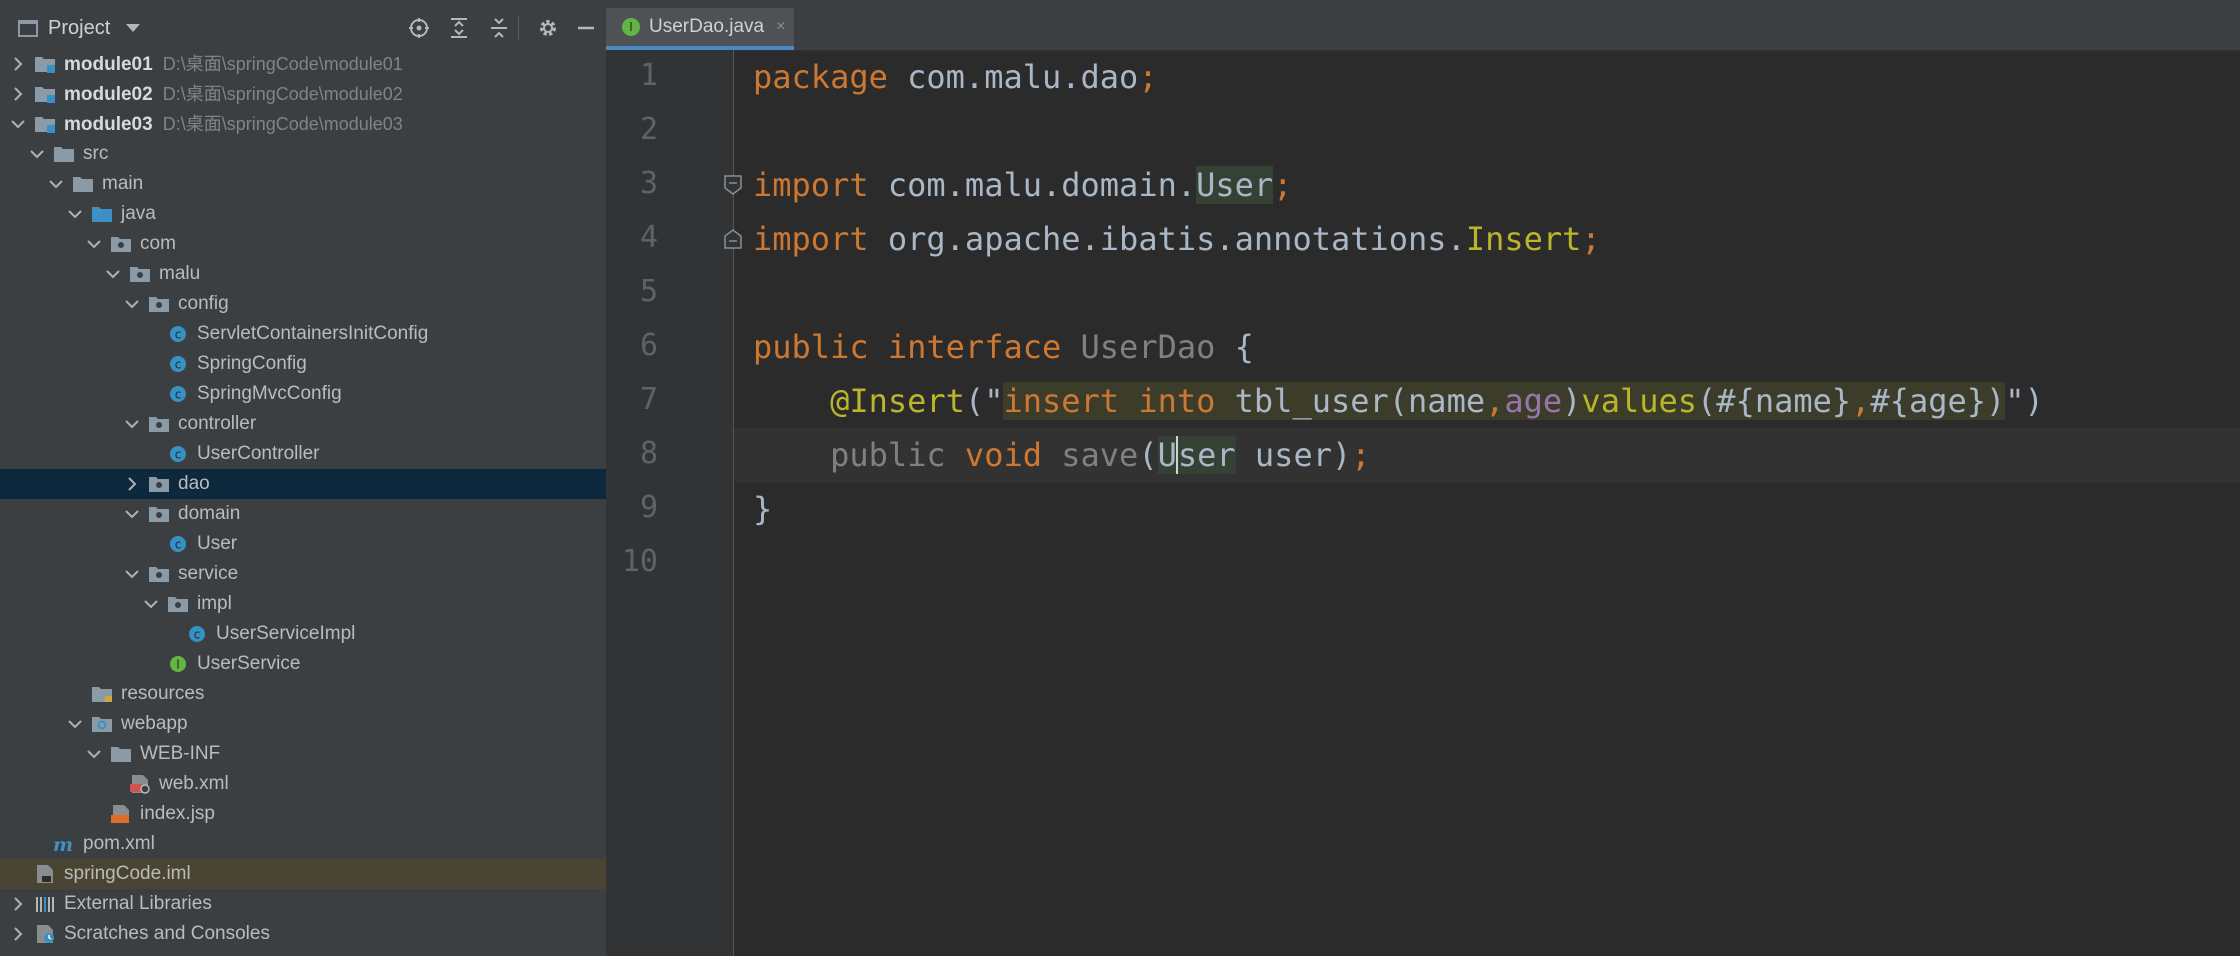 Image resolution: width=2240 pixels, height=956 pixels. What do you see at coordinates (303, 94) in the screenshot?
I see `tree-item-module02: module02 D:\桌面\springCode\module02` at bounding box center [303, 94].